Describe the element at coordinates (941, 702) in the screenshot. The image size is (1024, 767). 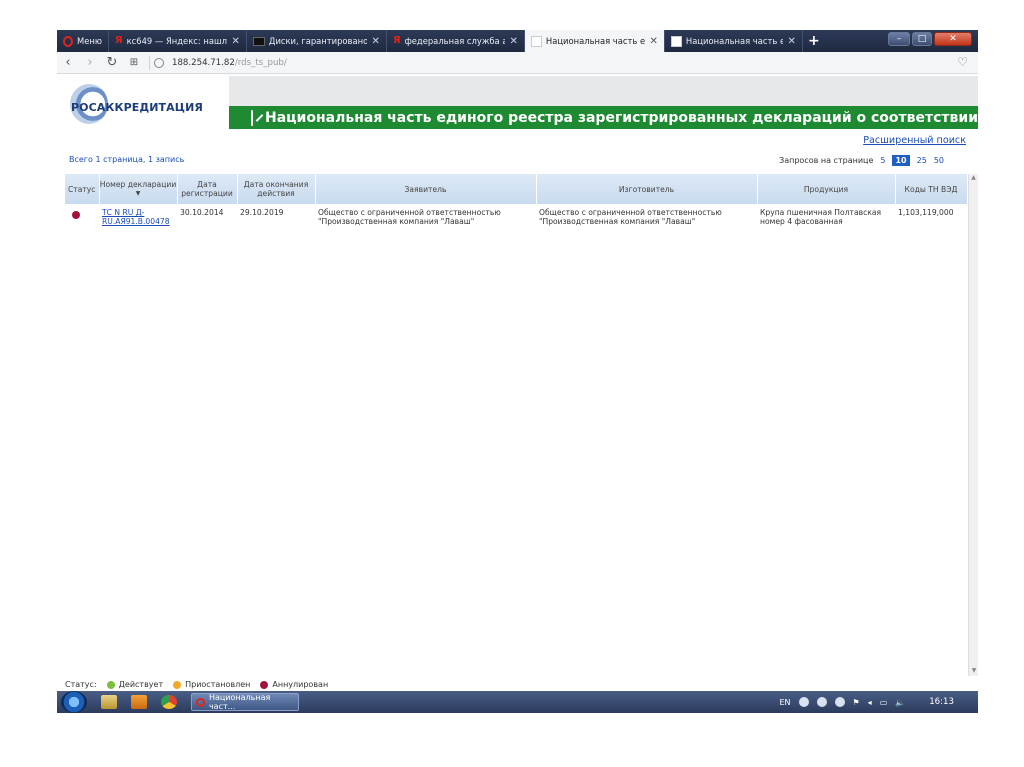
I see `clock: 16:13` at that location.